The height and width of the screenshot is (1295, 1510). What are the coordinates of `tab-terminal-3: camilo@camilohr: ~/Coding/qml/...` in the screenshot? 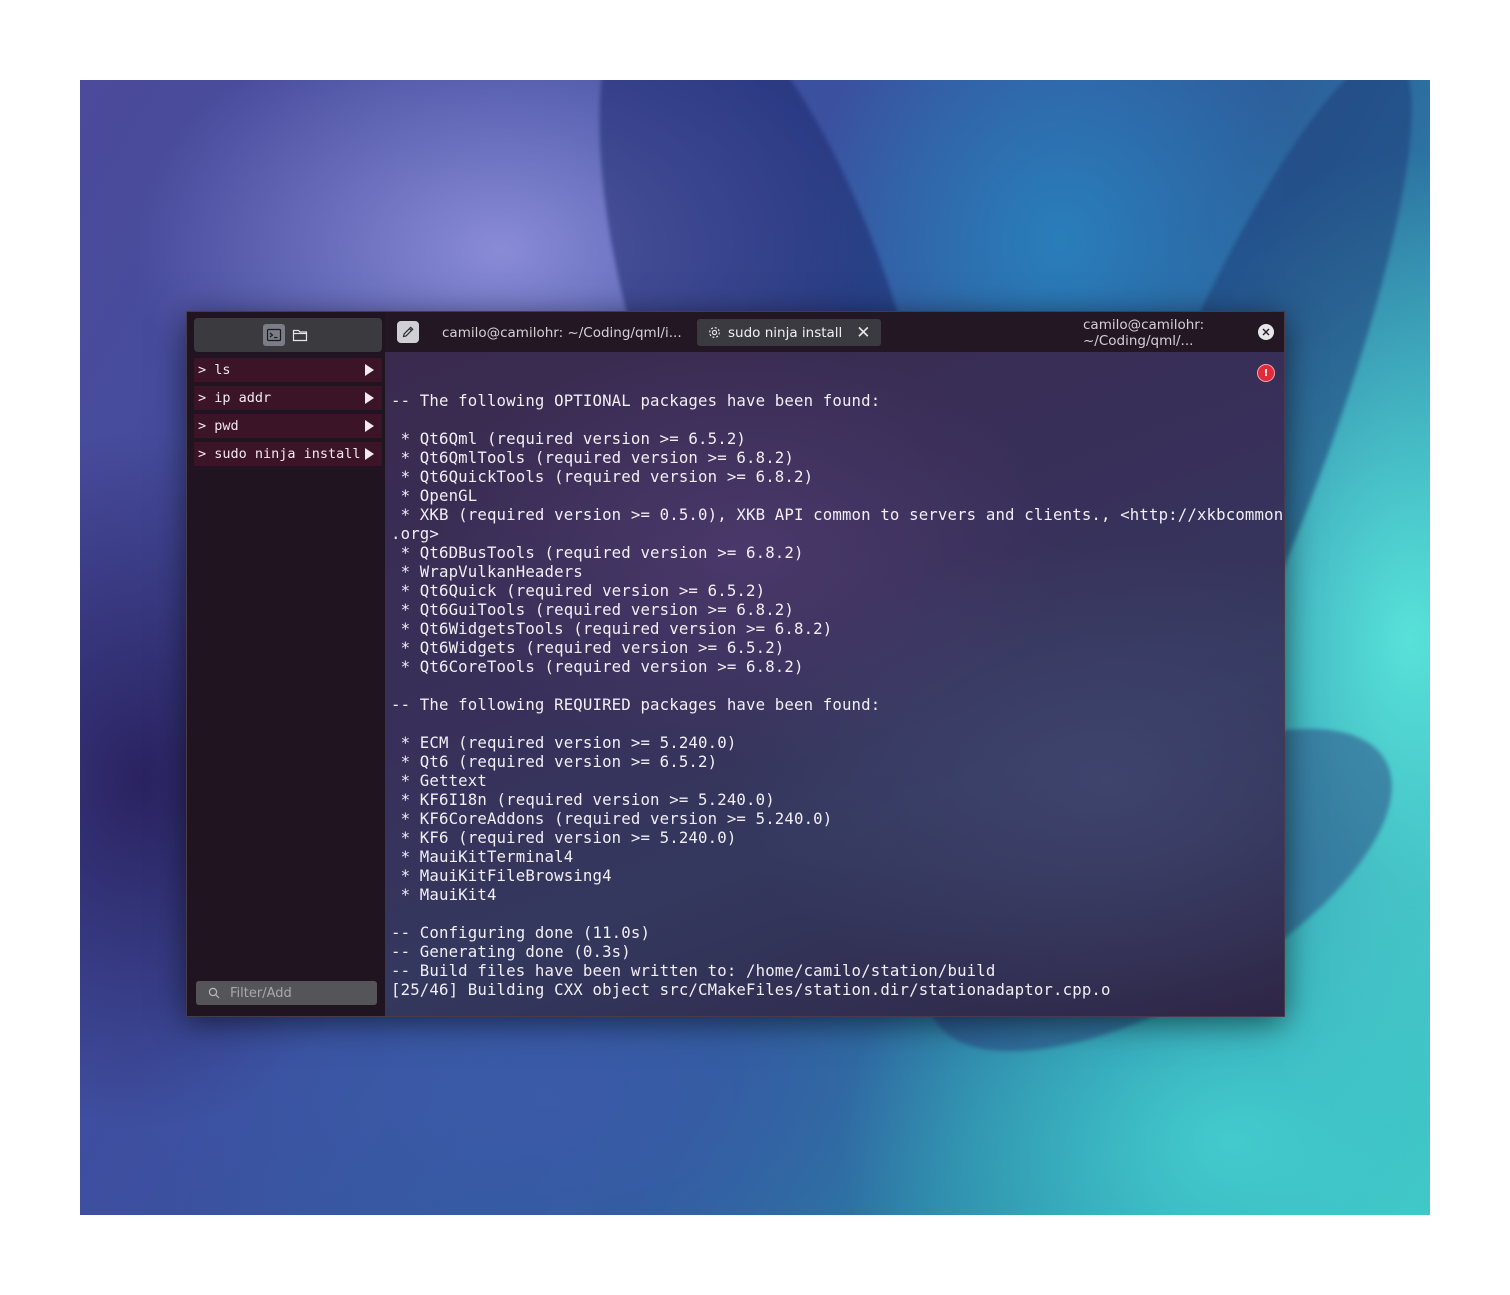 It's located at (1183, 332).